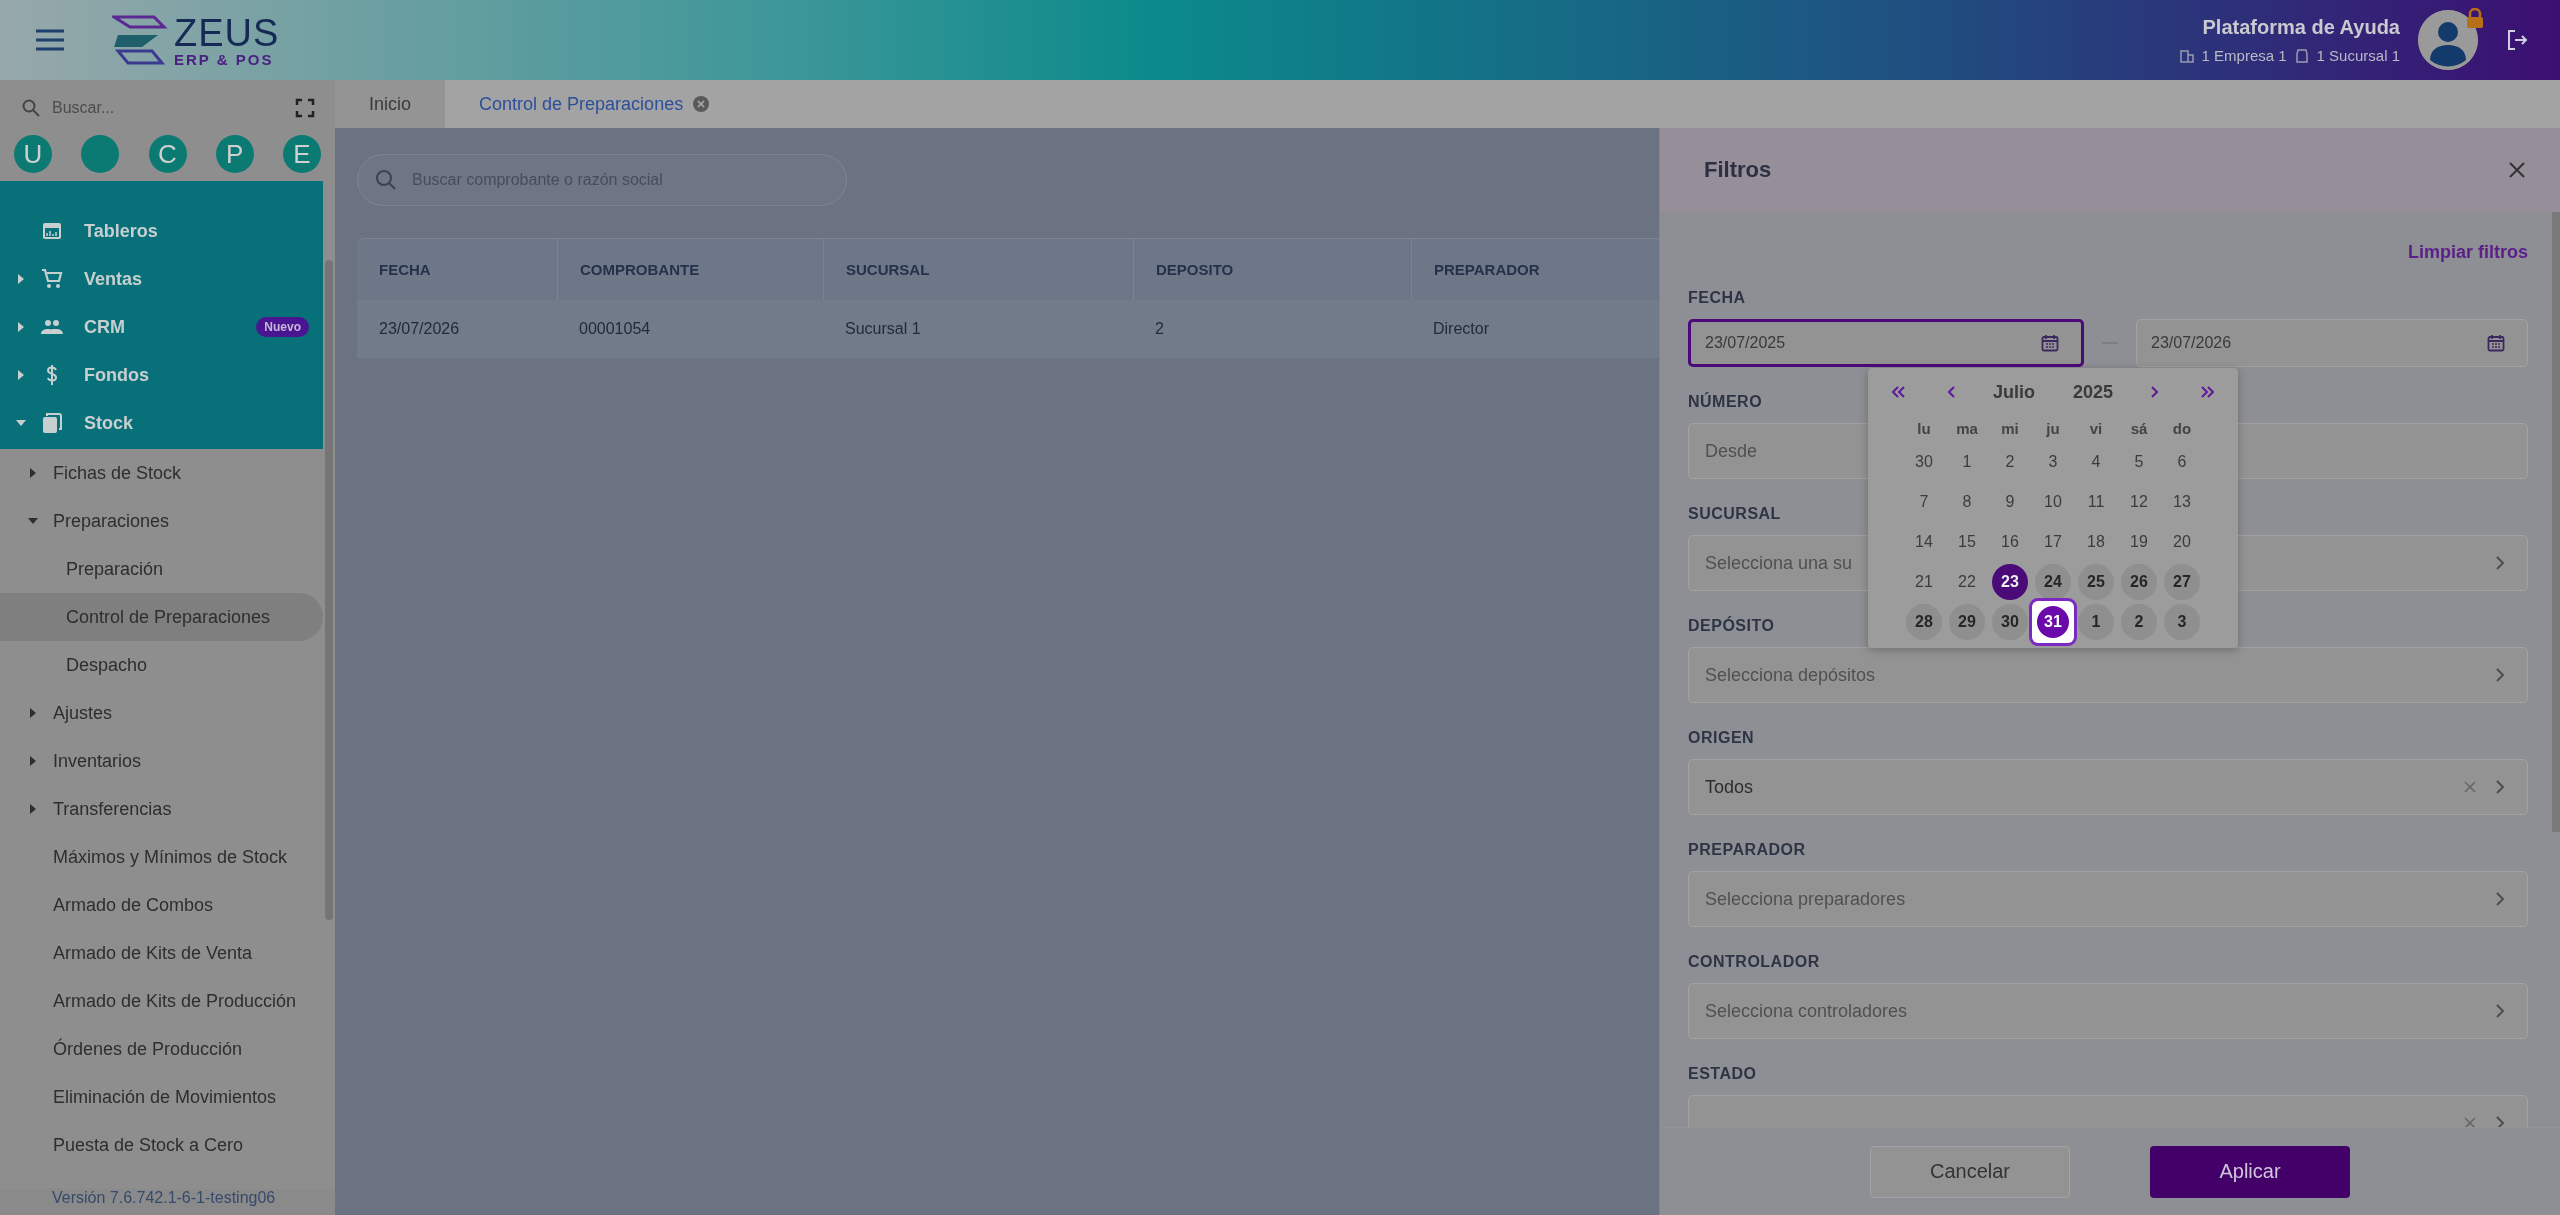 This screenshot has width=2560, height=1215. Describe the element at coordinates (1924, 622) in the screenshot. I see `calendar-day: 28` at that location.